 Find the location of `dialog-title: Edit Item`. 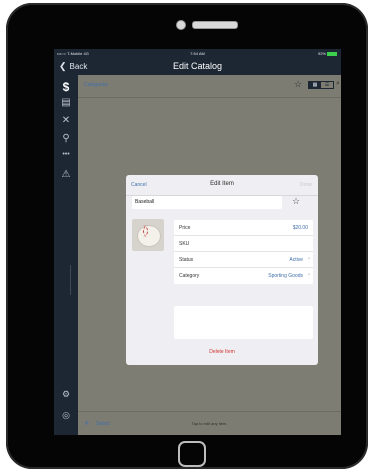

dialog-title: Edit Item is located at coordinates (222, 184).